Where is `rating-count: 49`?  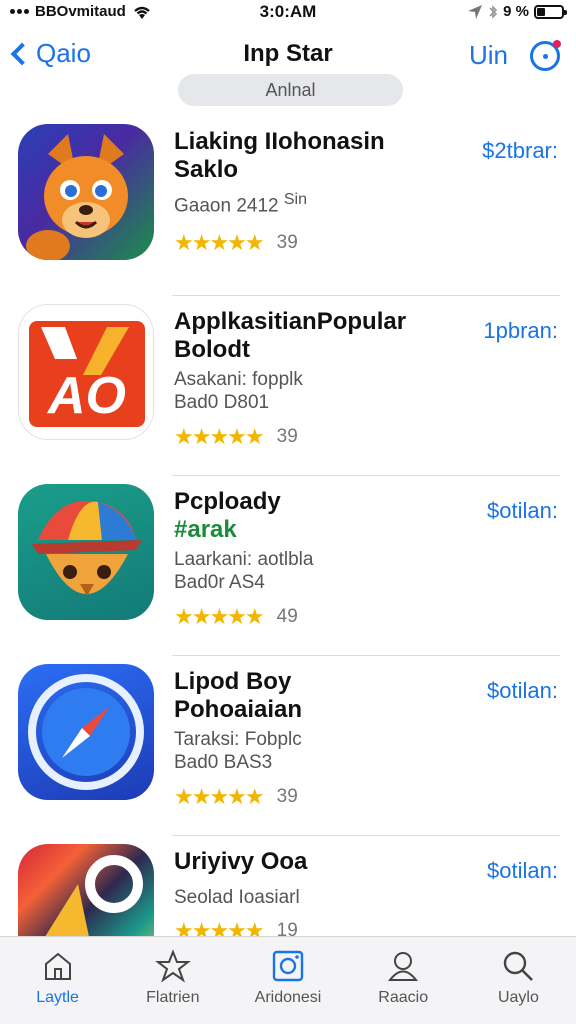 rating-count: 49 is located at coordinates (287, 616).